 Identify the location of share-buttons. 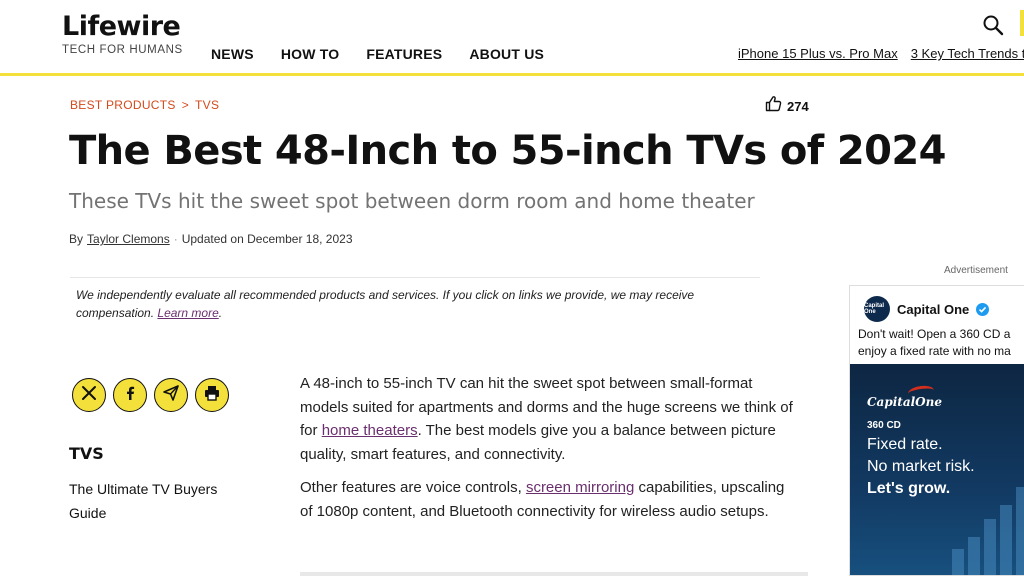
(150, 395).